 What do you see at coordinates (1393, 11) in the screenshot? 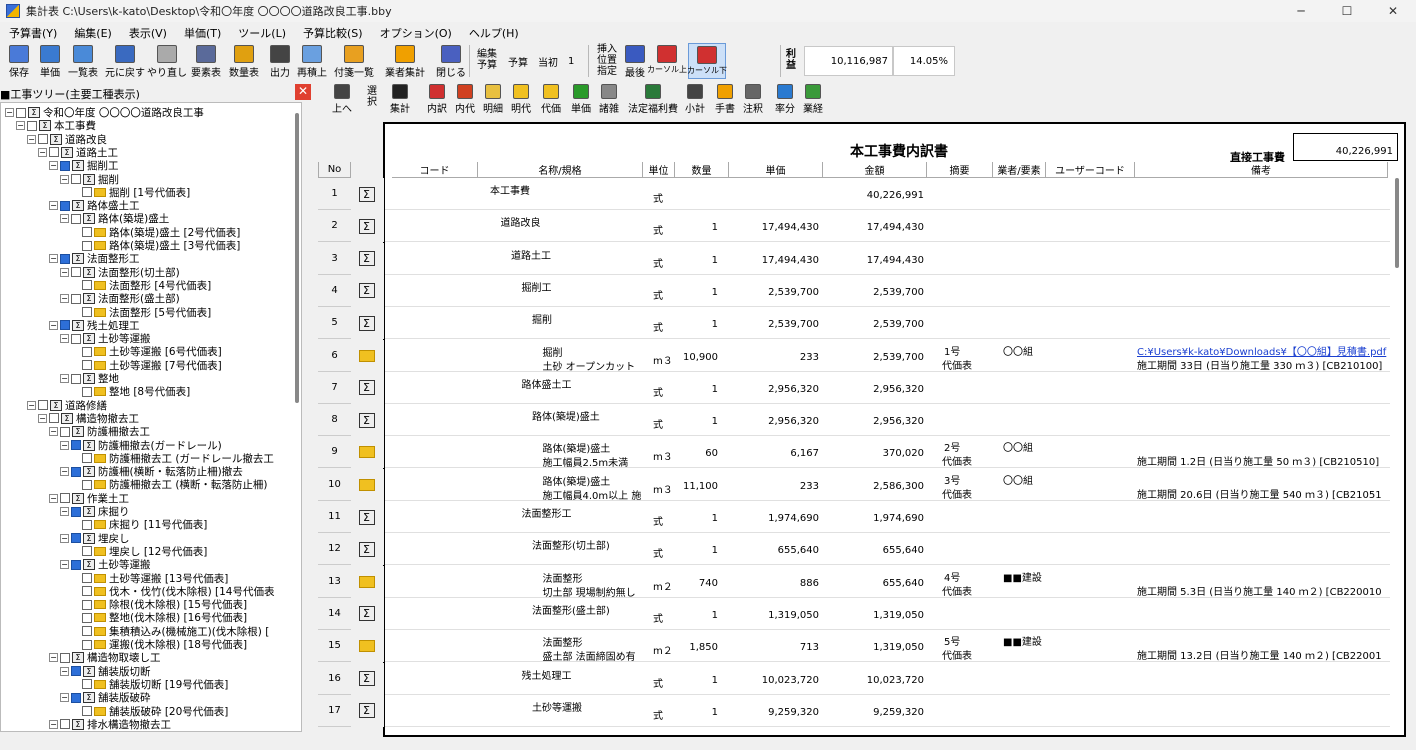
I see `close-icon: ✕` at bounding box center [1393, 11].